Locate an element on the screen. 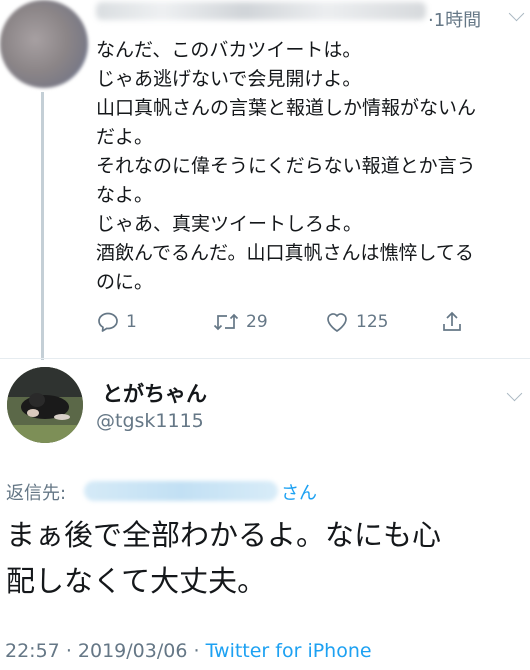 The height and width of the screenshot is (670, 530). retweet-button: 29 is located at coordinates (240, 322).